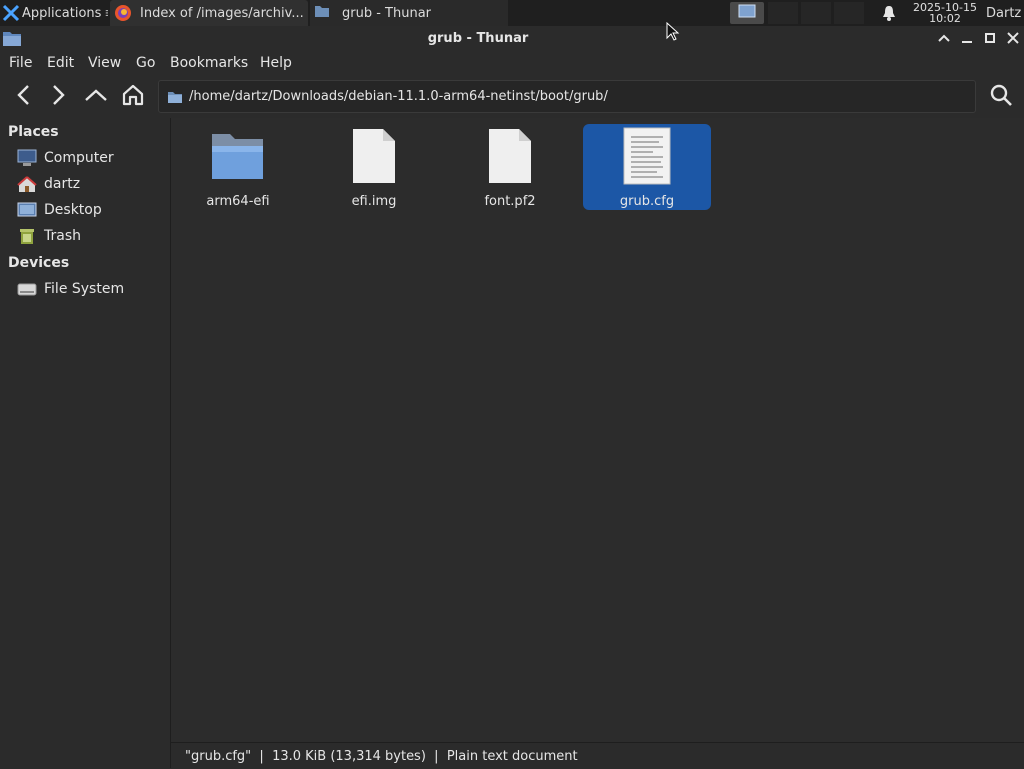 The height and width of the screenshot is (769, 1024). Describe the element at coordinates (60, 63) in the screenshot. I see `menu-edit: Edit` at that location.